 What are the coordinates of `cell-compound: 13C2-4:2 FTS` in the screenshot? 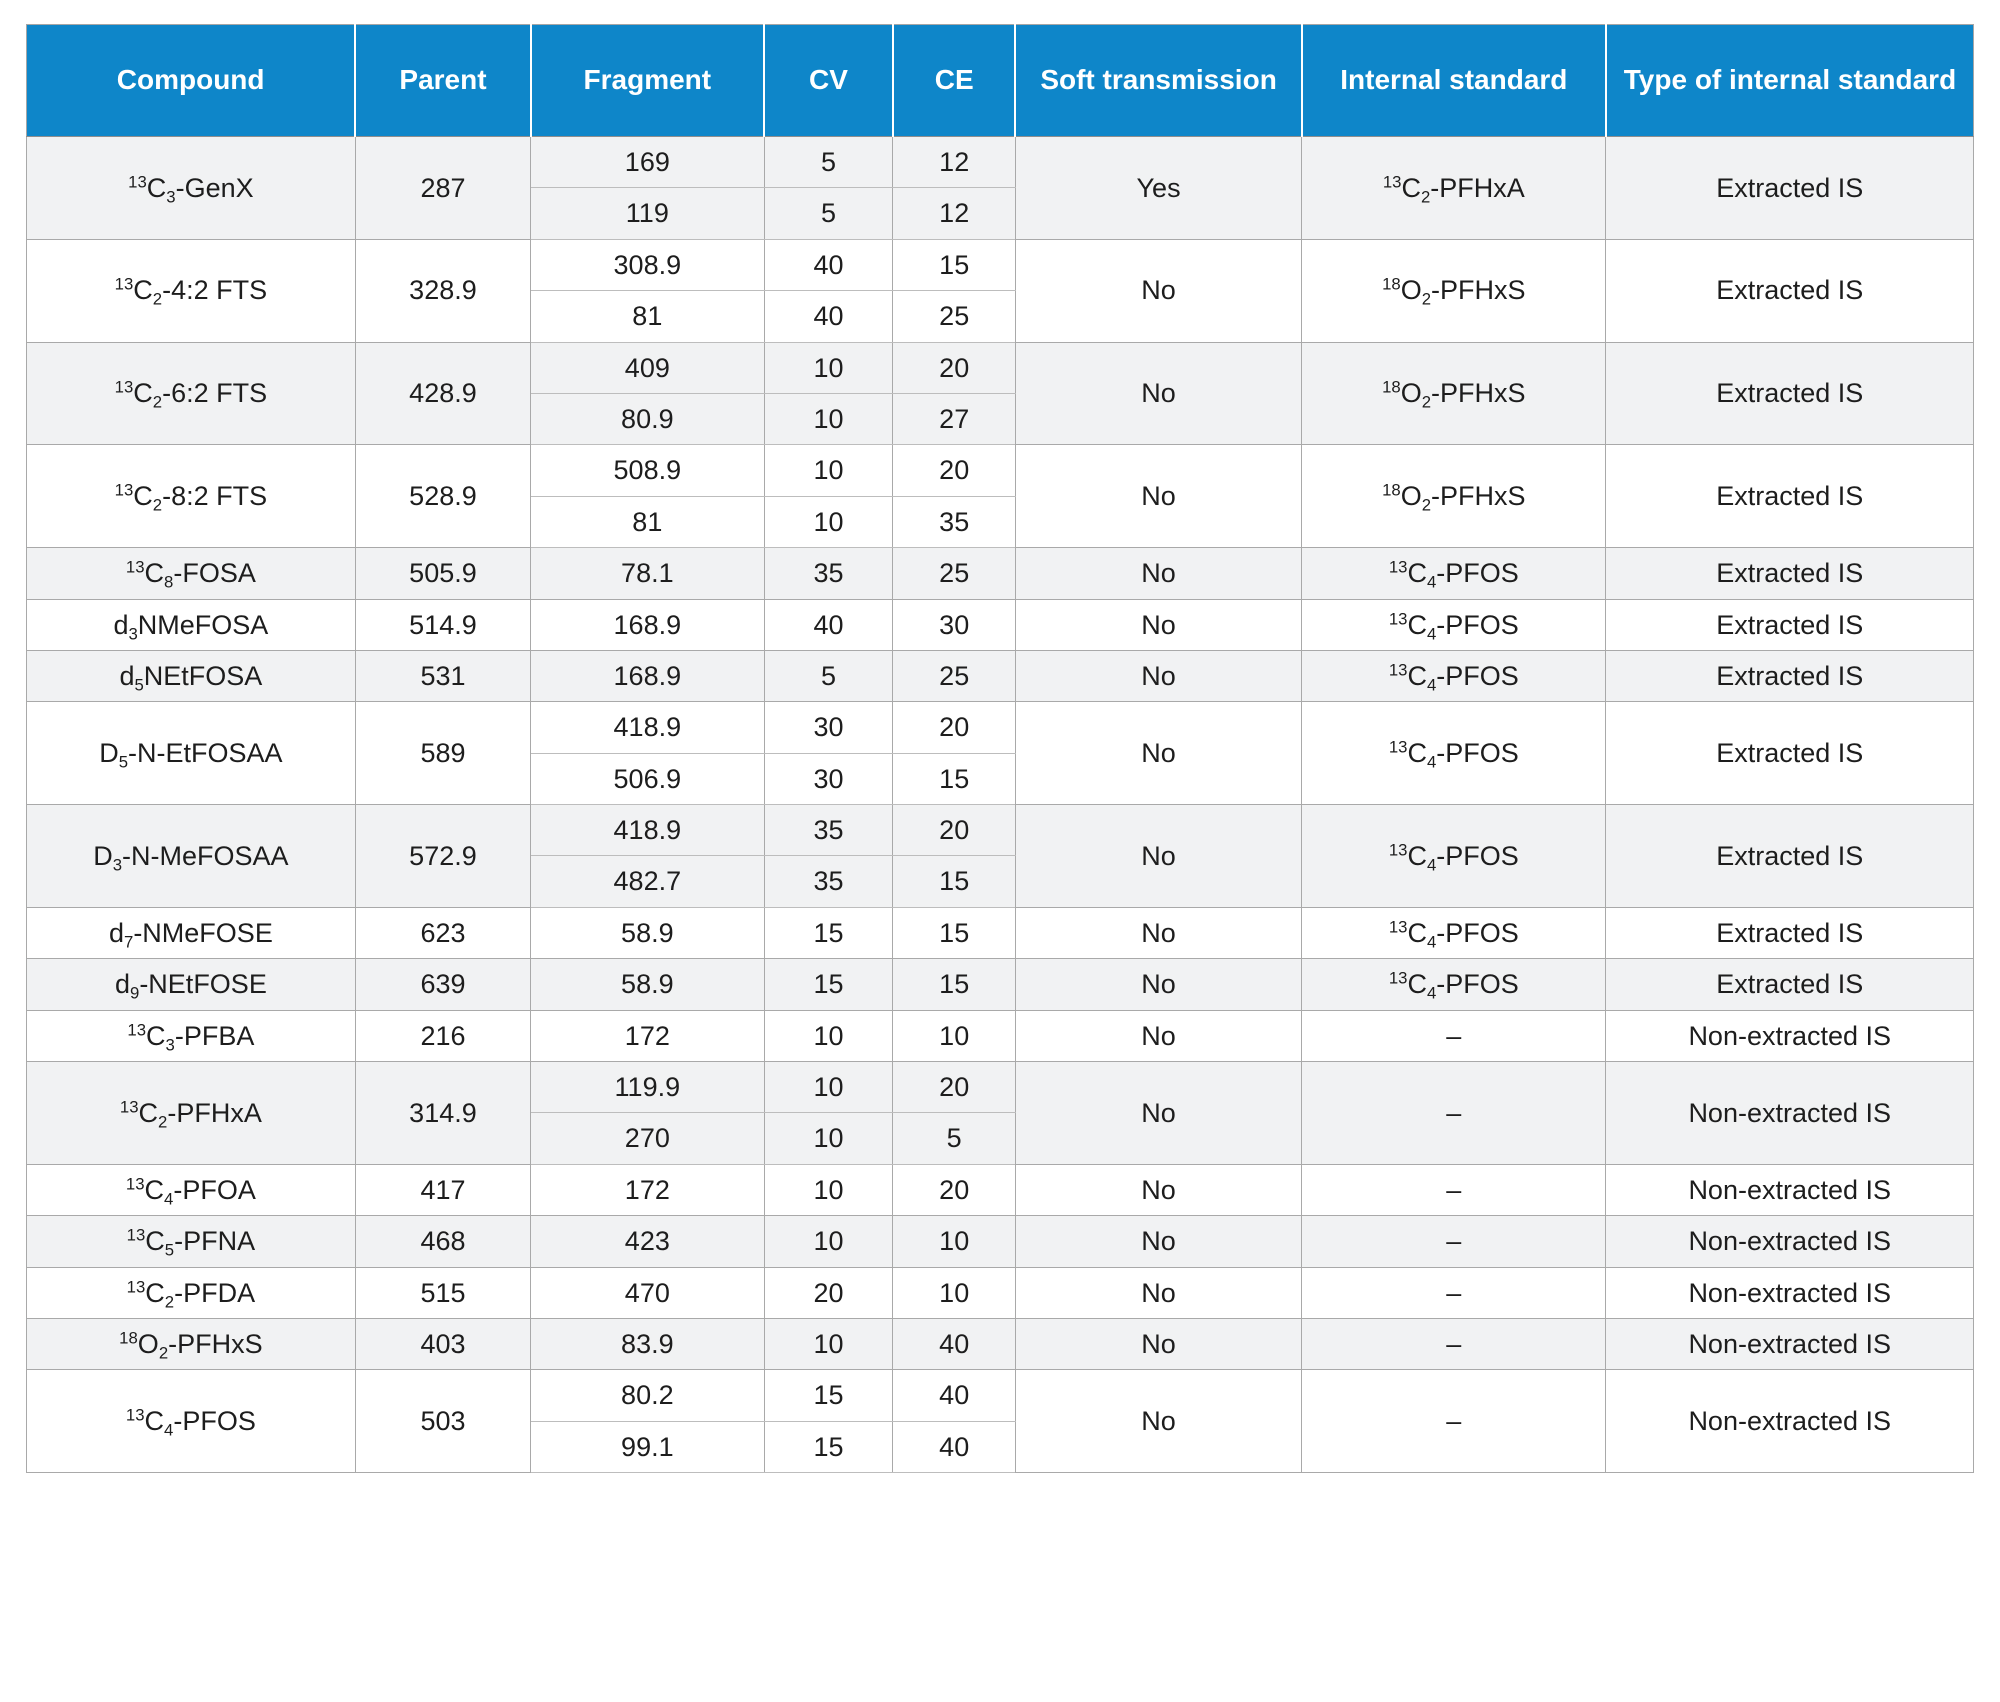 It's located at (191, 290).